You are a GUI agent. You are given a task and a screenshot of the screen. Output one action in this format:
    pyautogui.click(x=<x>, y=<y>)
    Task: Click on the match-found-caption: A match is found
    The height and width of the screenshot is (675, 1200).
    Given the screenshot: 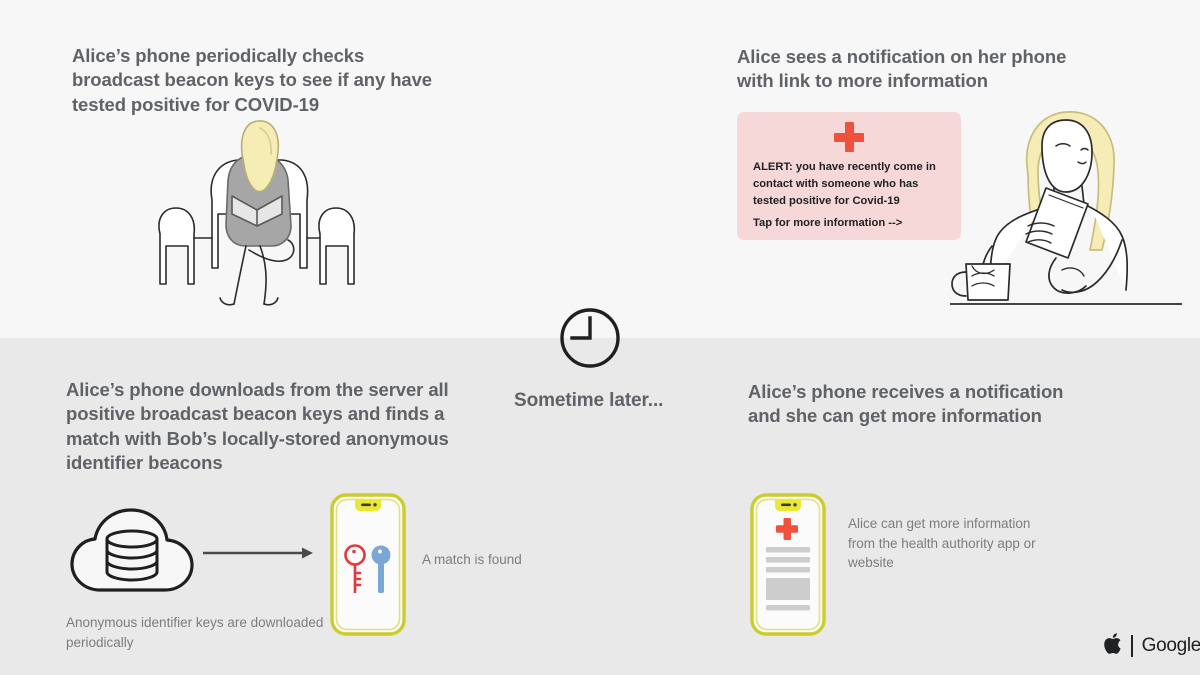 What is the action you would take?
    pyautogui.click(x=472, y=559)
    